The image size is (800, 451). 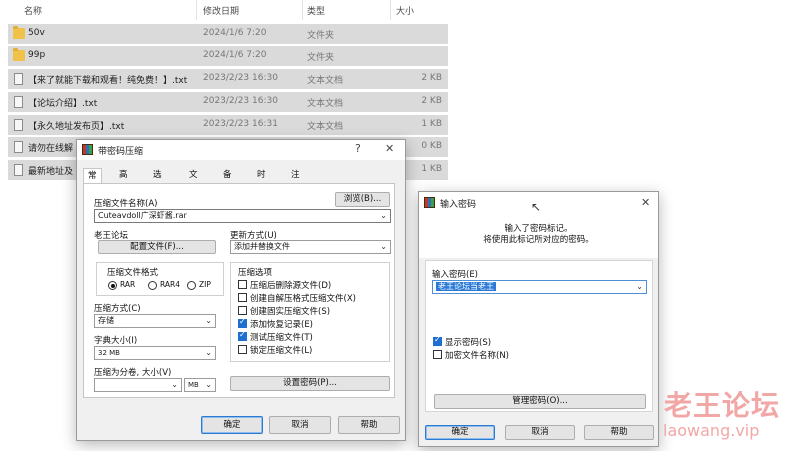 What do you see at coordinates (290, 311) in the screenshot?
I see `solid-label: 创建固实压缩文件(S)` at bounding box center [290, 311].